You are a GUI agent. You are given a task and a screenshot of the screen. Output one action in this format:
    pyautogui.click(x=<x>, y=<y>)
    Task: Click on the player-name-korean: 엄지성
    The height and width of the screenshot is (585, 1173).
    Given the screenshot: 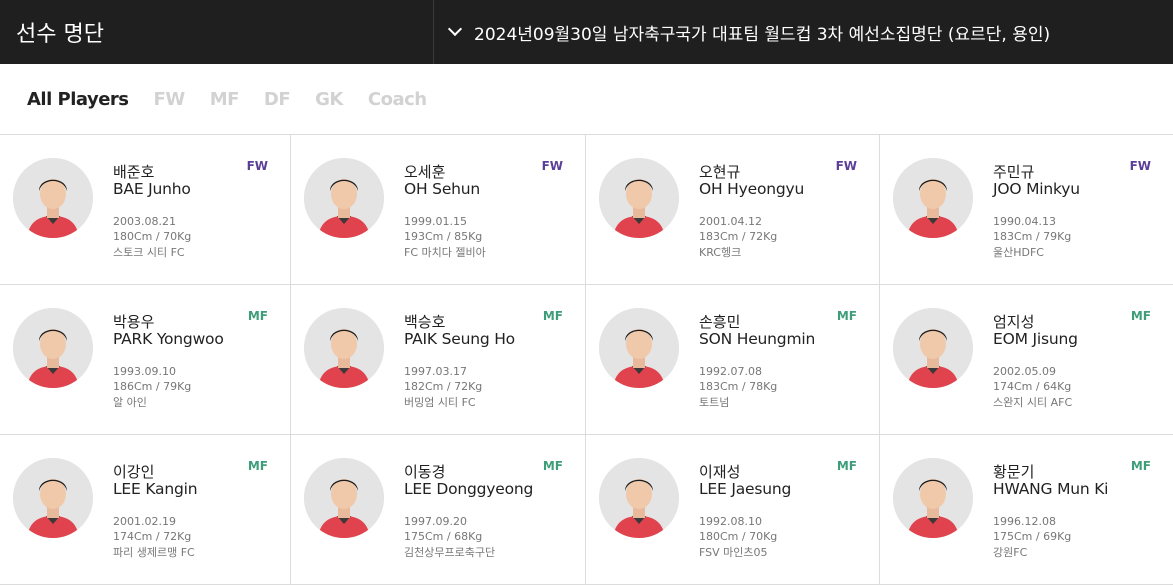 What is the action you would take?
    pyautogui.click(x=1014, y=322)
    